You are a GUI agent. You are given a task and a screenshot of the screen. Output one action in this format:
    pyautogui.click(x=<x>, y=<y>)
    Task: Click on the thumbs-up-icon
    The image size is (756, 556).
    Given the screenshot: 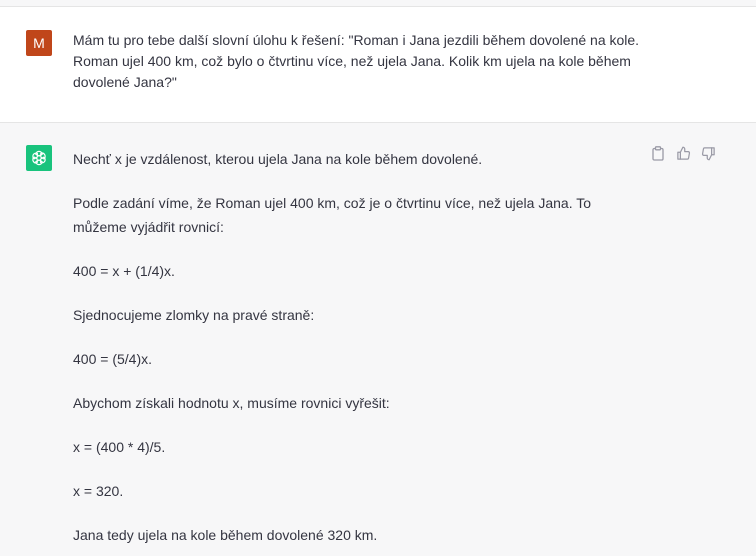 What is the action you would take?
    pyautogui.click(x=683, y=153)
    